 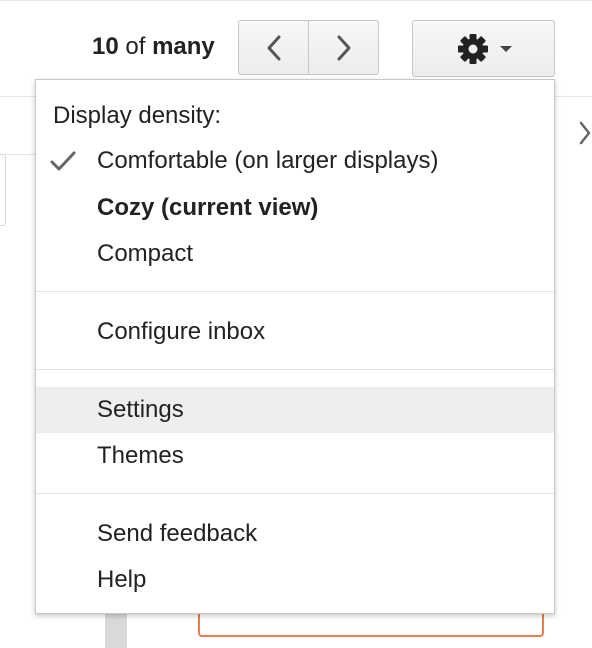 What do you see at coordinates (208, 207) in the screenshot?
I see `menu-item-label: Cozy (current view)` at bounding box center [208, 207].